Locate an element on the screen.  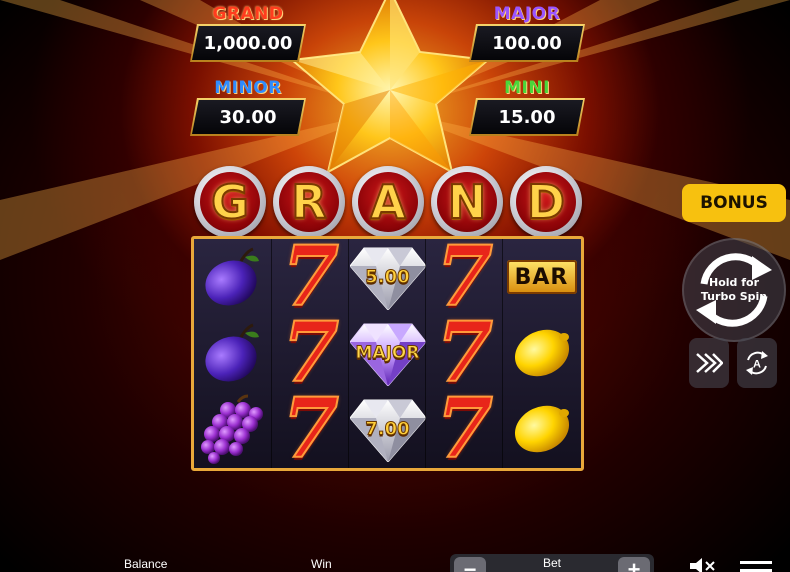
jackpot-major-name: MAJOR is located at coordinates (527, 14).